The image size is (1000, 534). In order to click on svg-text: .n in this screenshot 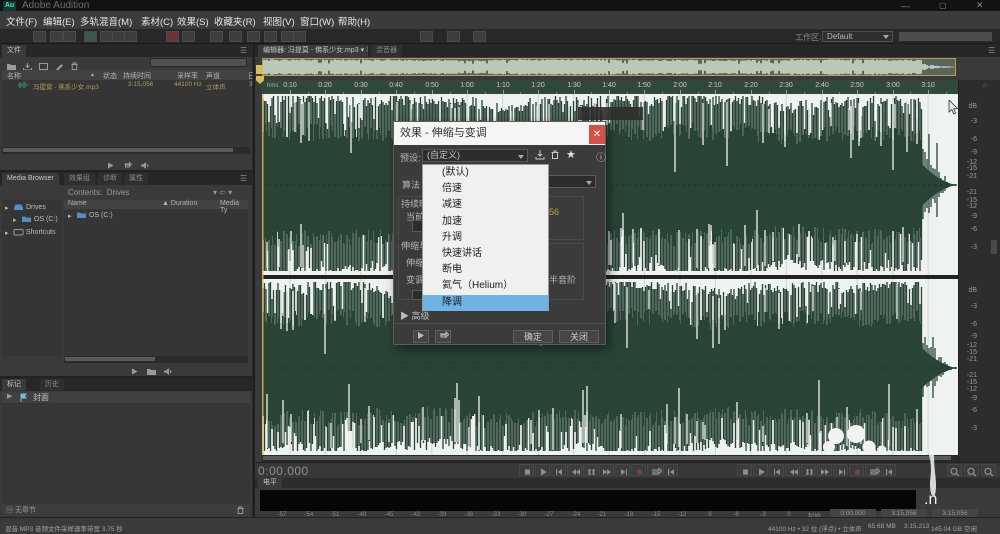, I will do `click(930, 499)`.